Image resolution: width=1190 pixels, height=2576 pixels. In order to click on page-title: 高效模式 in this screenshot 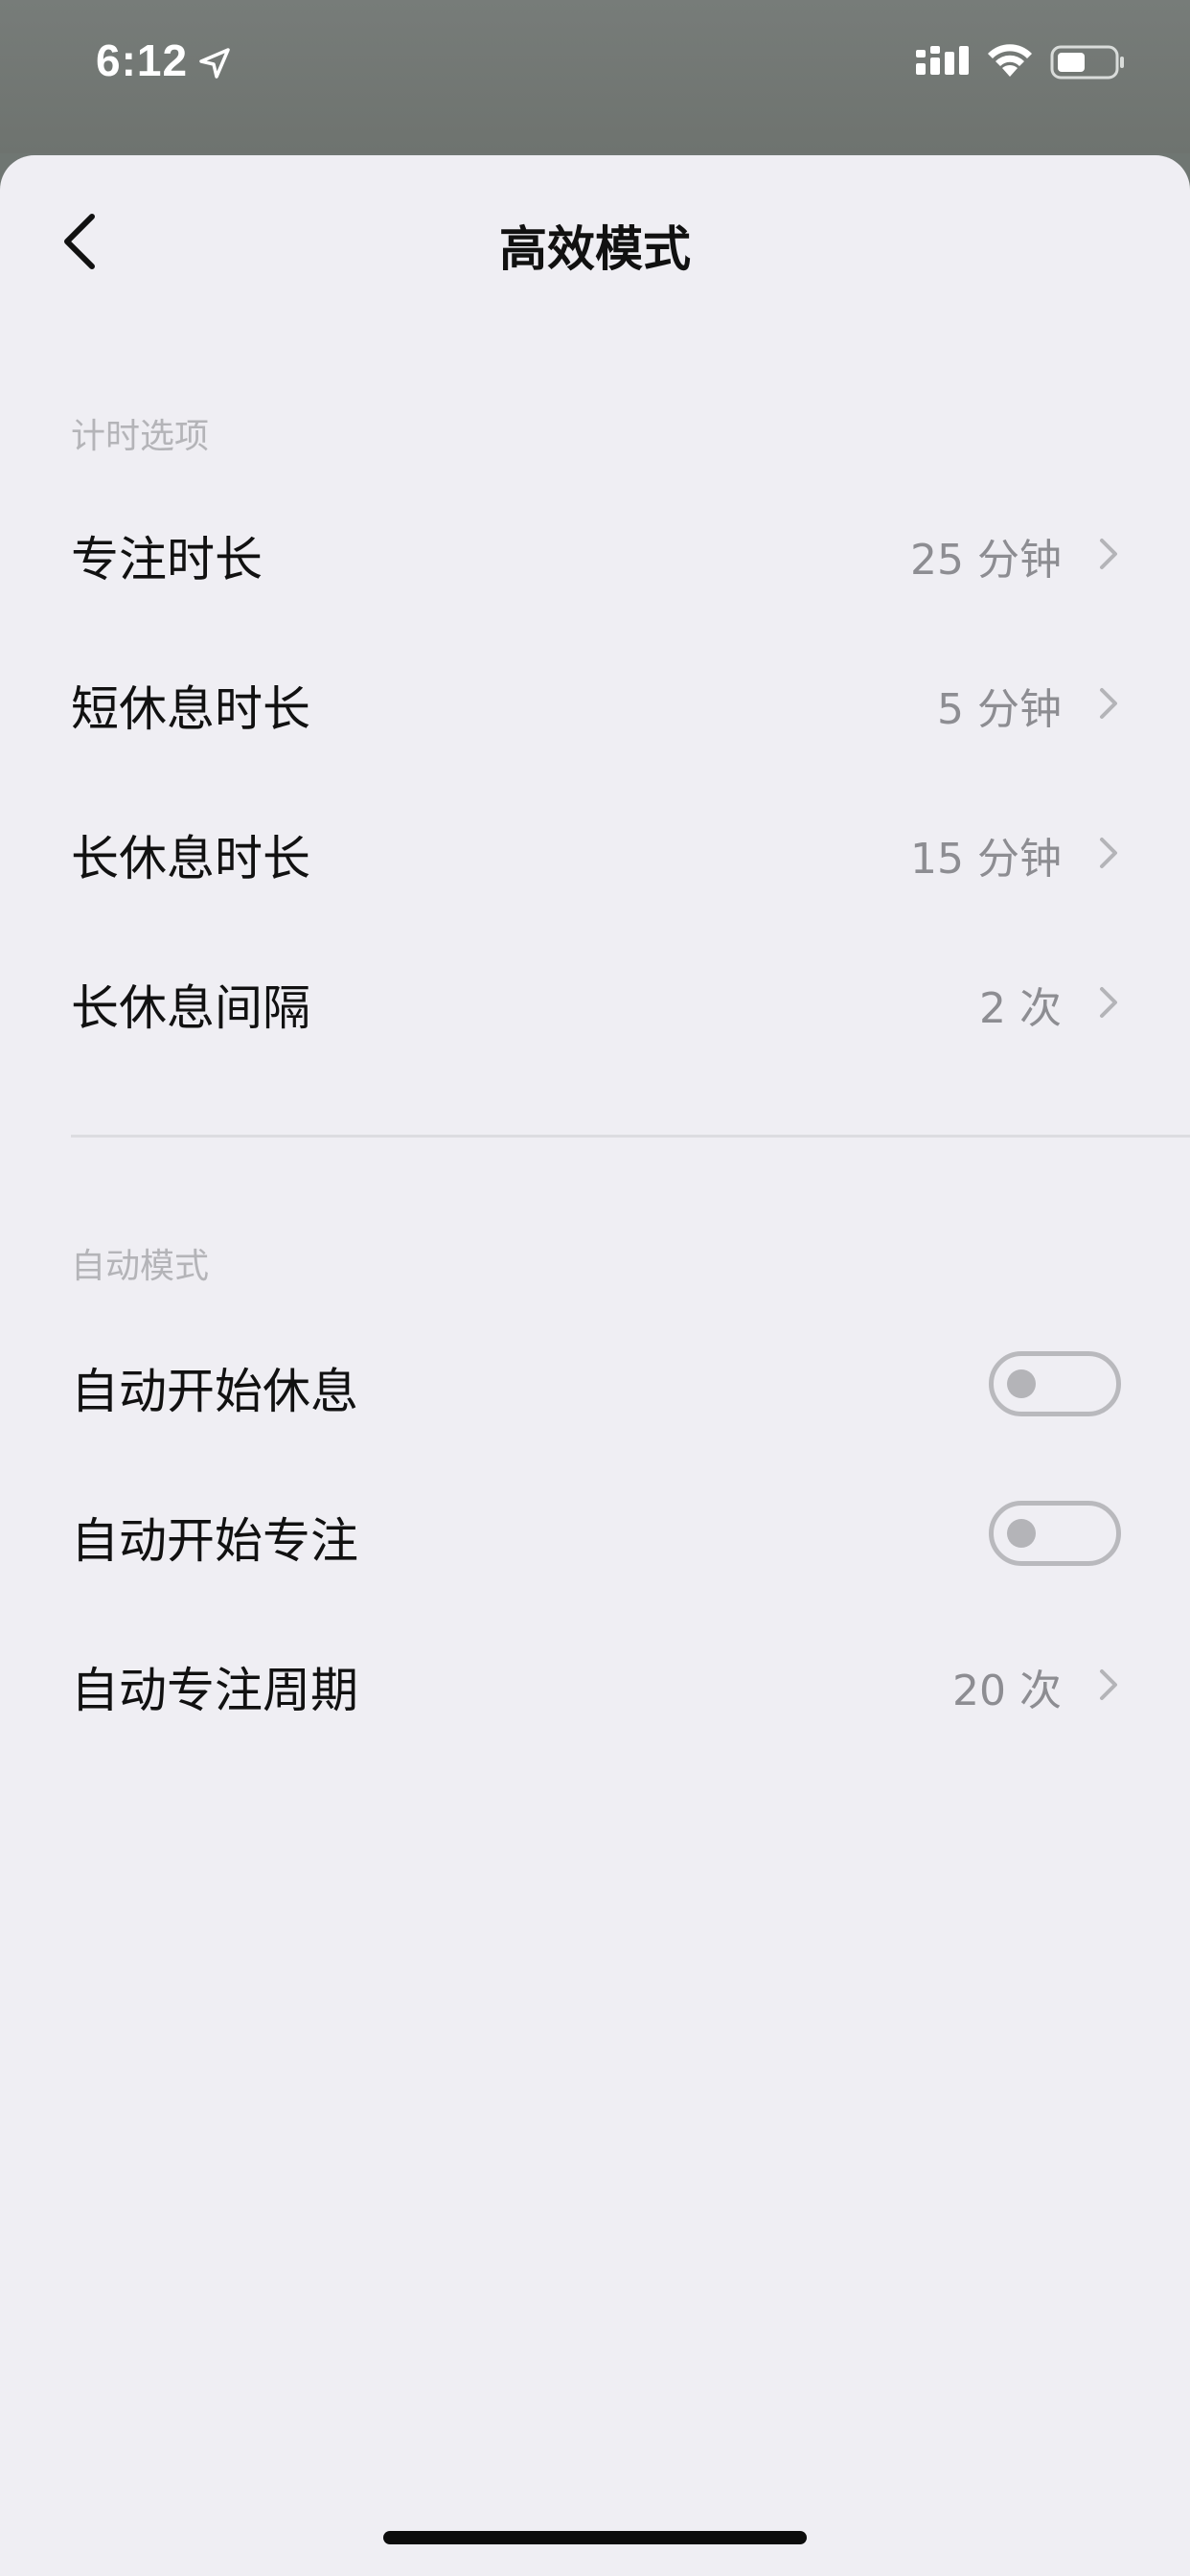, I will do `click(595, 249)`.